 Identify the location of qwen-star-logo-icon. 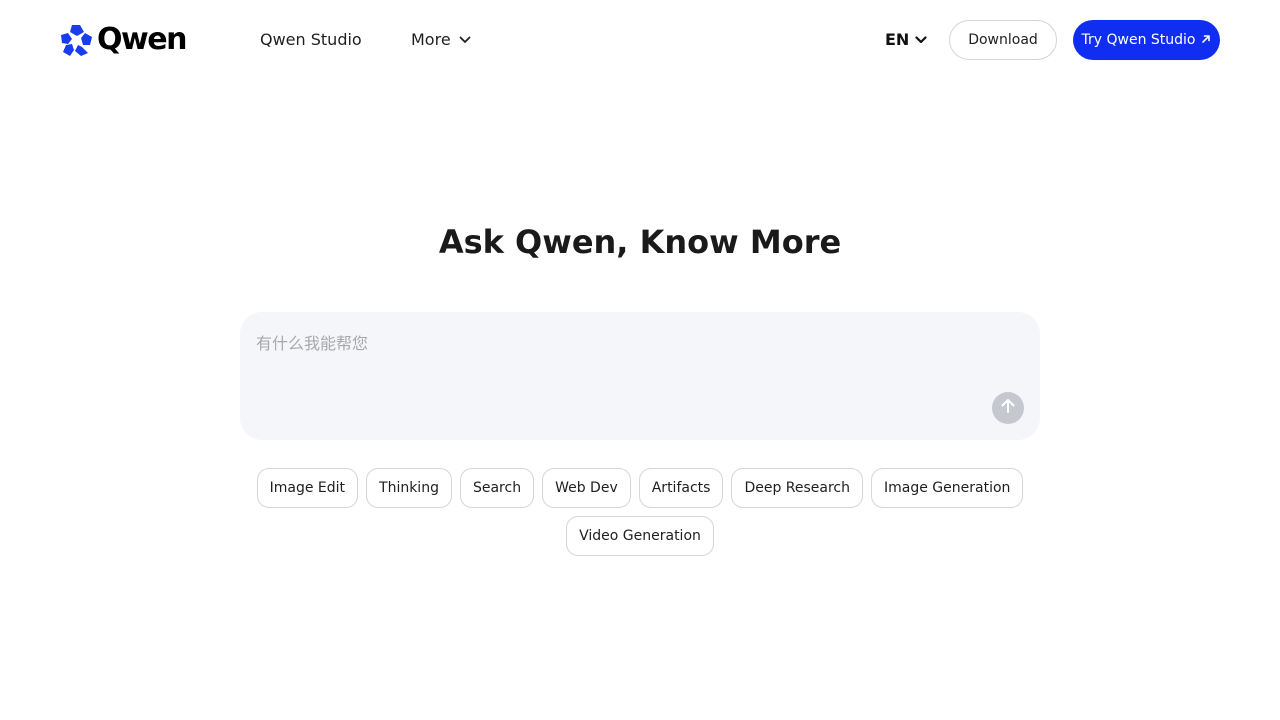
(77, 40).